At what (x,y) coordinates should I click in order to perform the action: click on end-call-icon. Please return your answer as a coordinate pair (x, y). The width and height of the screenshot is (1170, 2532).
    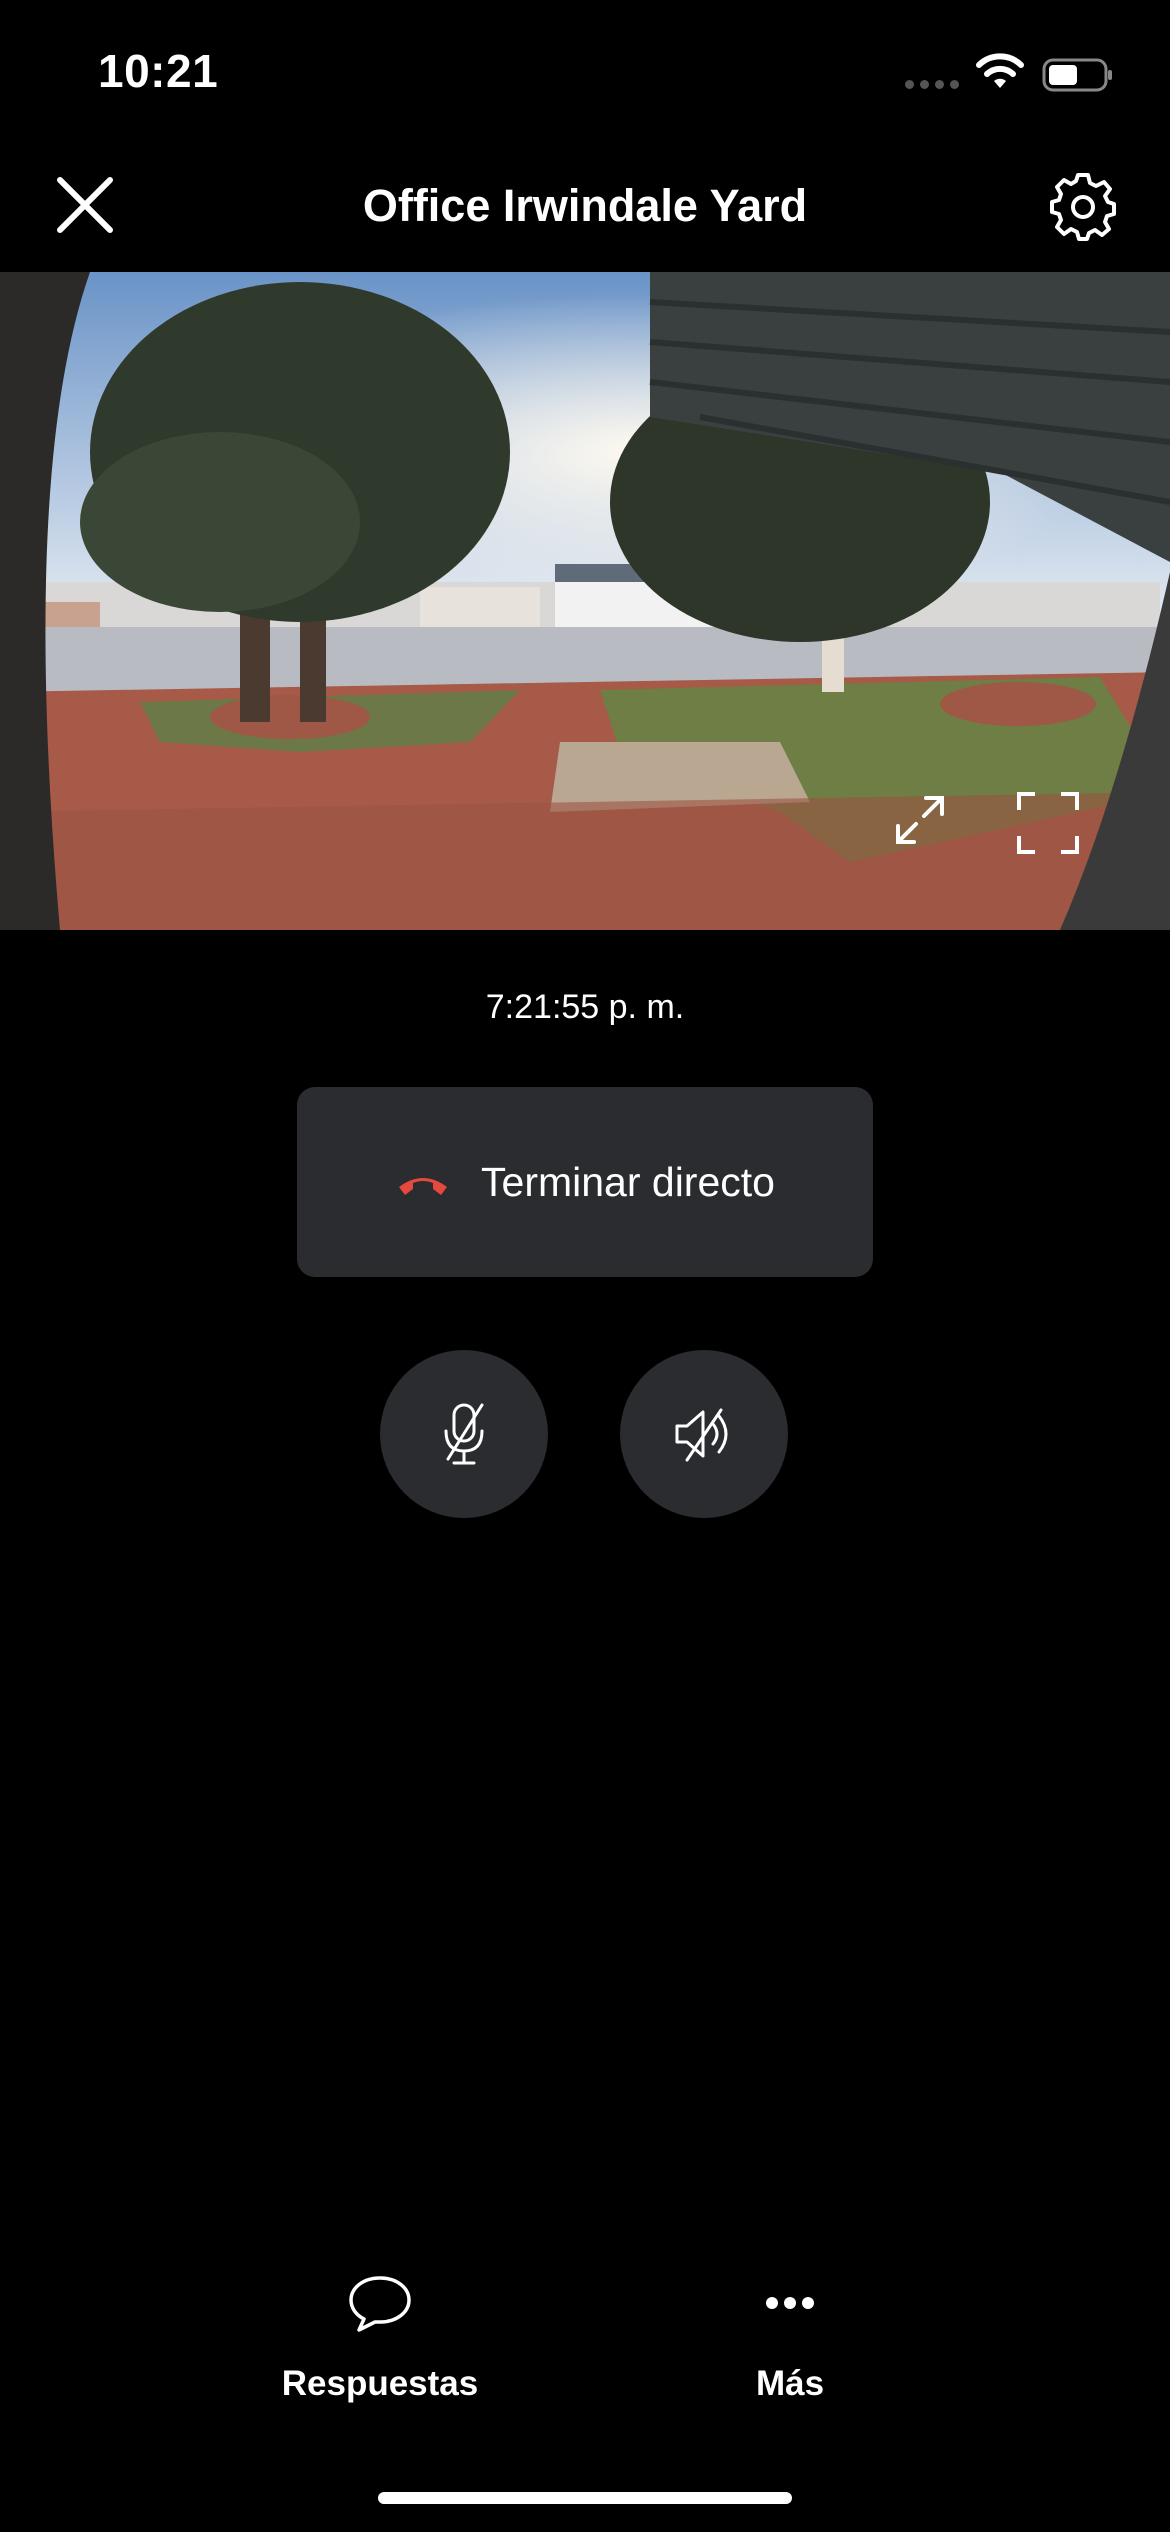
    Looking at the image, I should click on (423, 1186).